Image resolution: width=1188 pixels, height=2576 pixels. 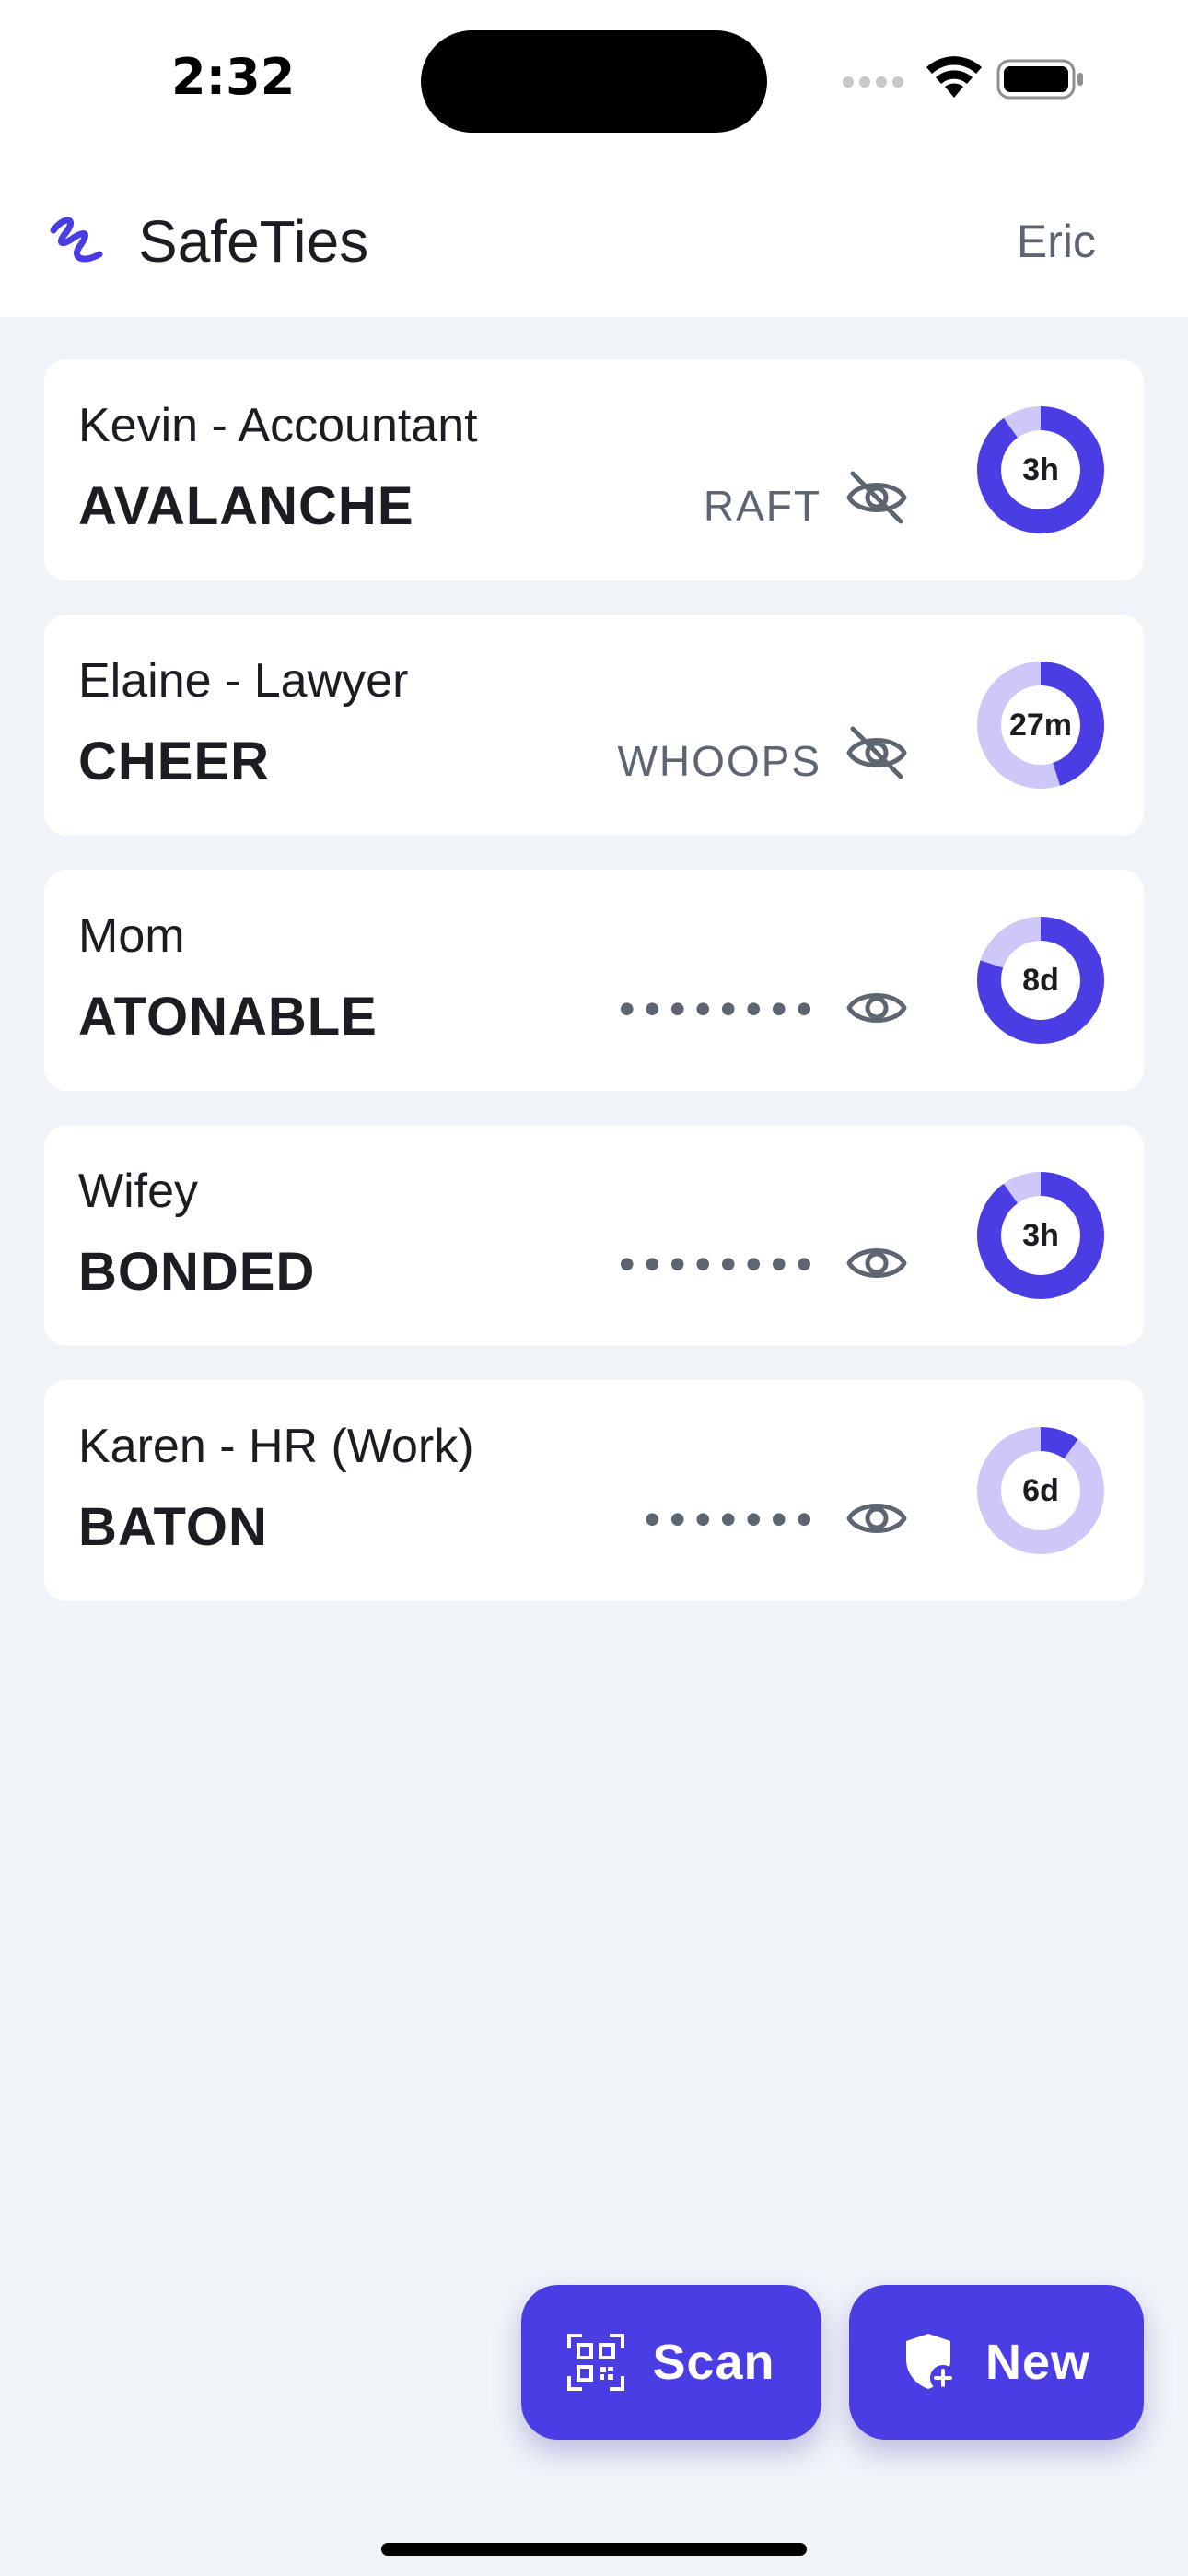 What do you see at coordinates (954, 77) in the screenshot?
I see `wifi-icon` at bounding box center [954, 77].